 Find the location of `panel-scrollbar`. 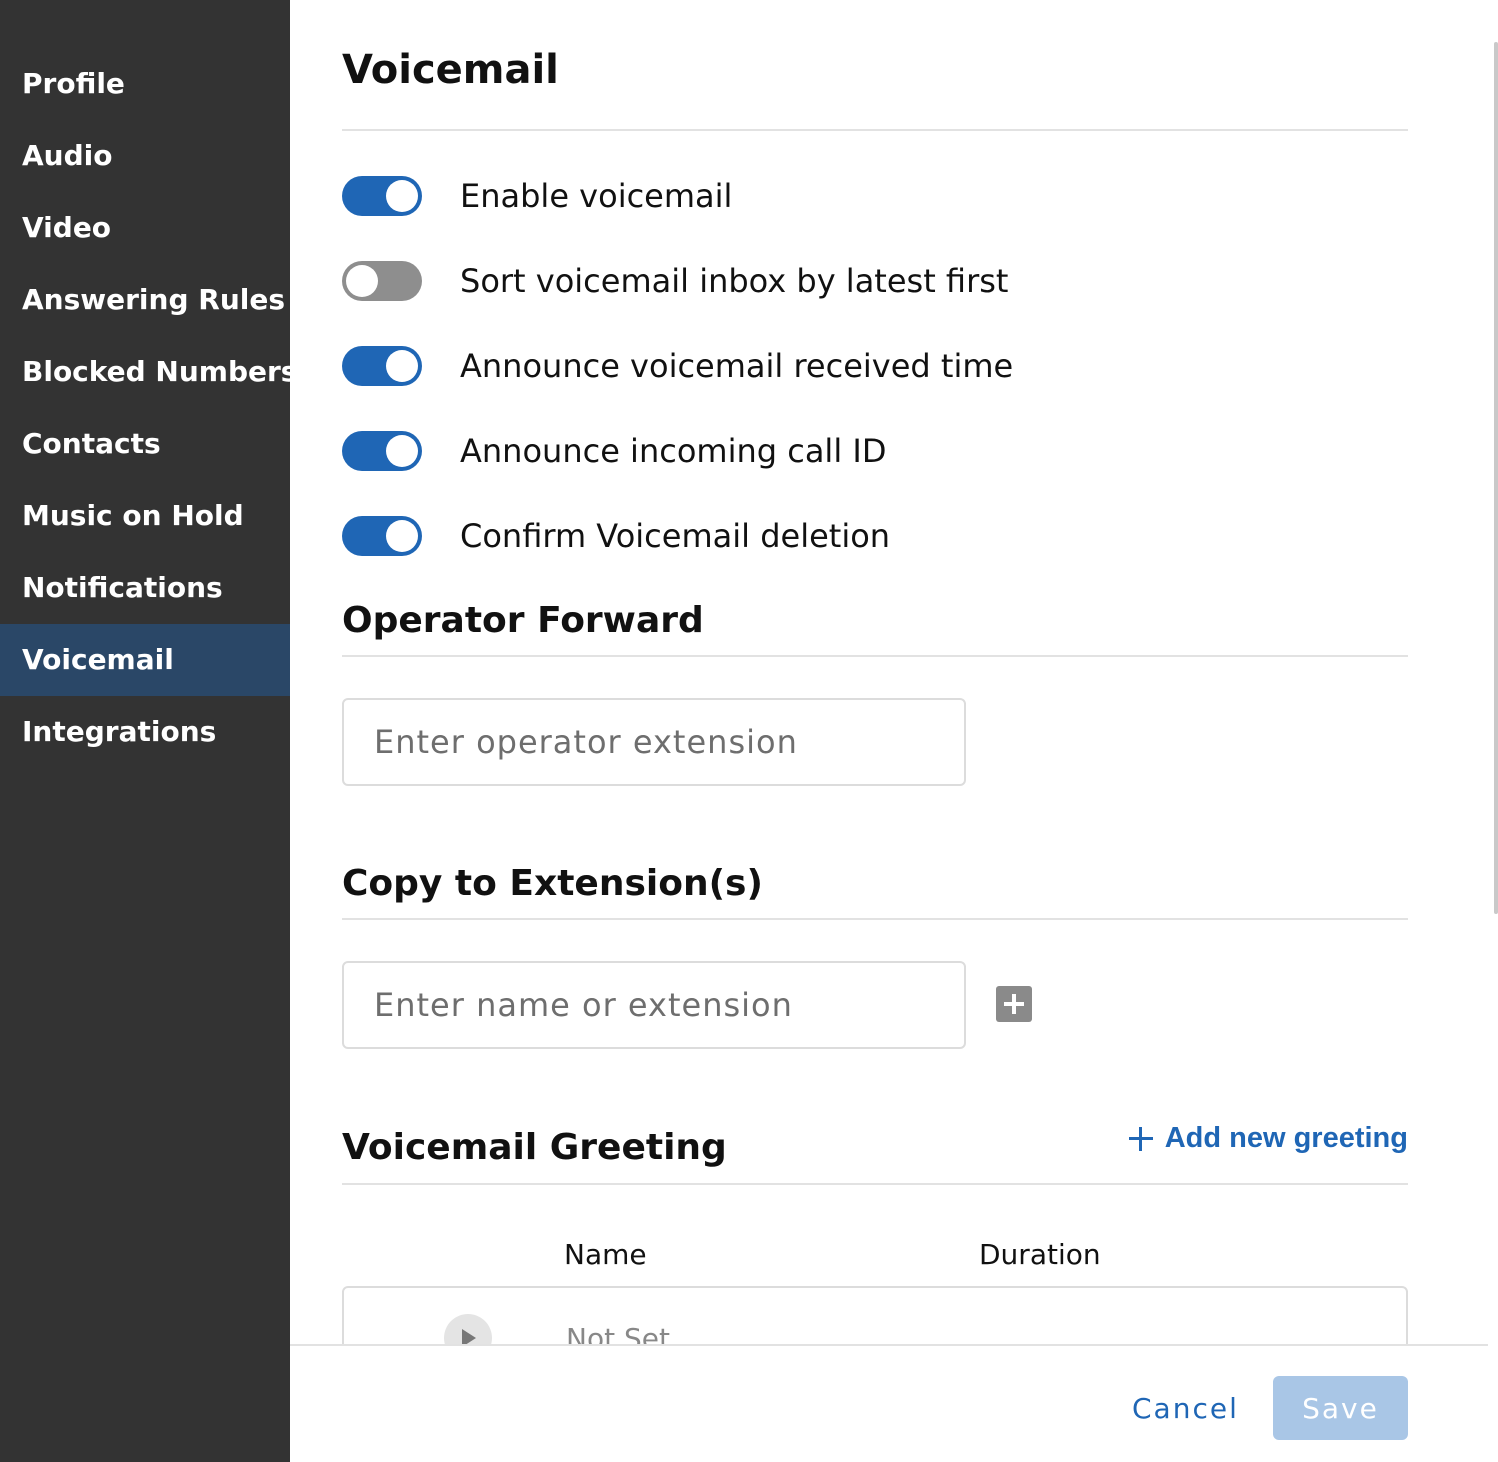

panel-scrollbar is located at coordinates (1496, 478).